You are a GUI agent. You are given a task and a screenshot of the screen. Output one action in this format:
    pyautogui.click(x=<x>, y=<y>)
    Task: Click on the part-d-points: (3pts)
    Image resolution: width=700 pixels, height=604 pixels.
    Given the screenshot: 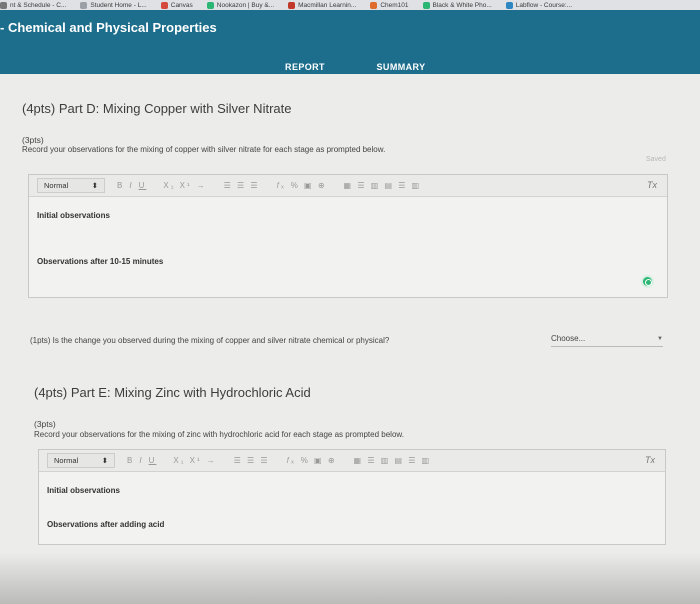 What is the action you would take?
    pyautogui.click(x=33, y=140)
    